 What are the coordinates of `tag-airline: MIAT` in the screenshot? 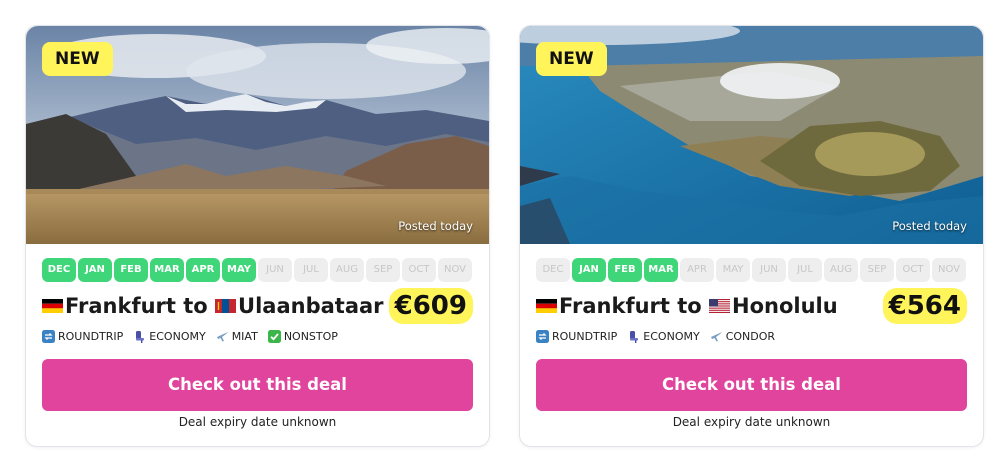 It's located at (237, 336).